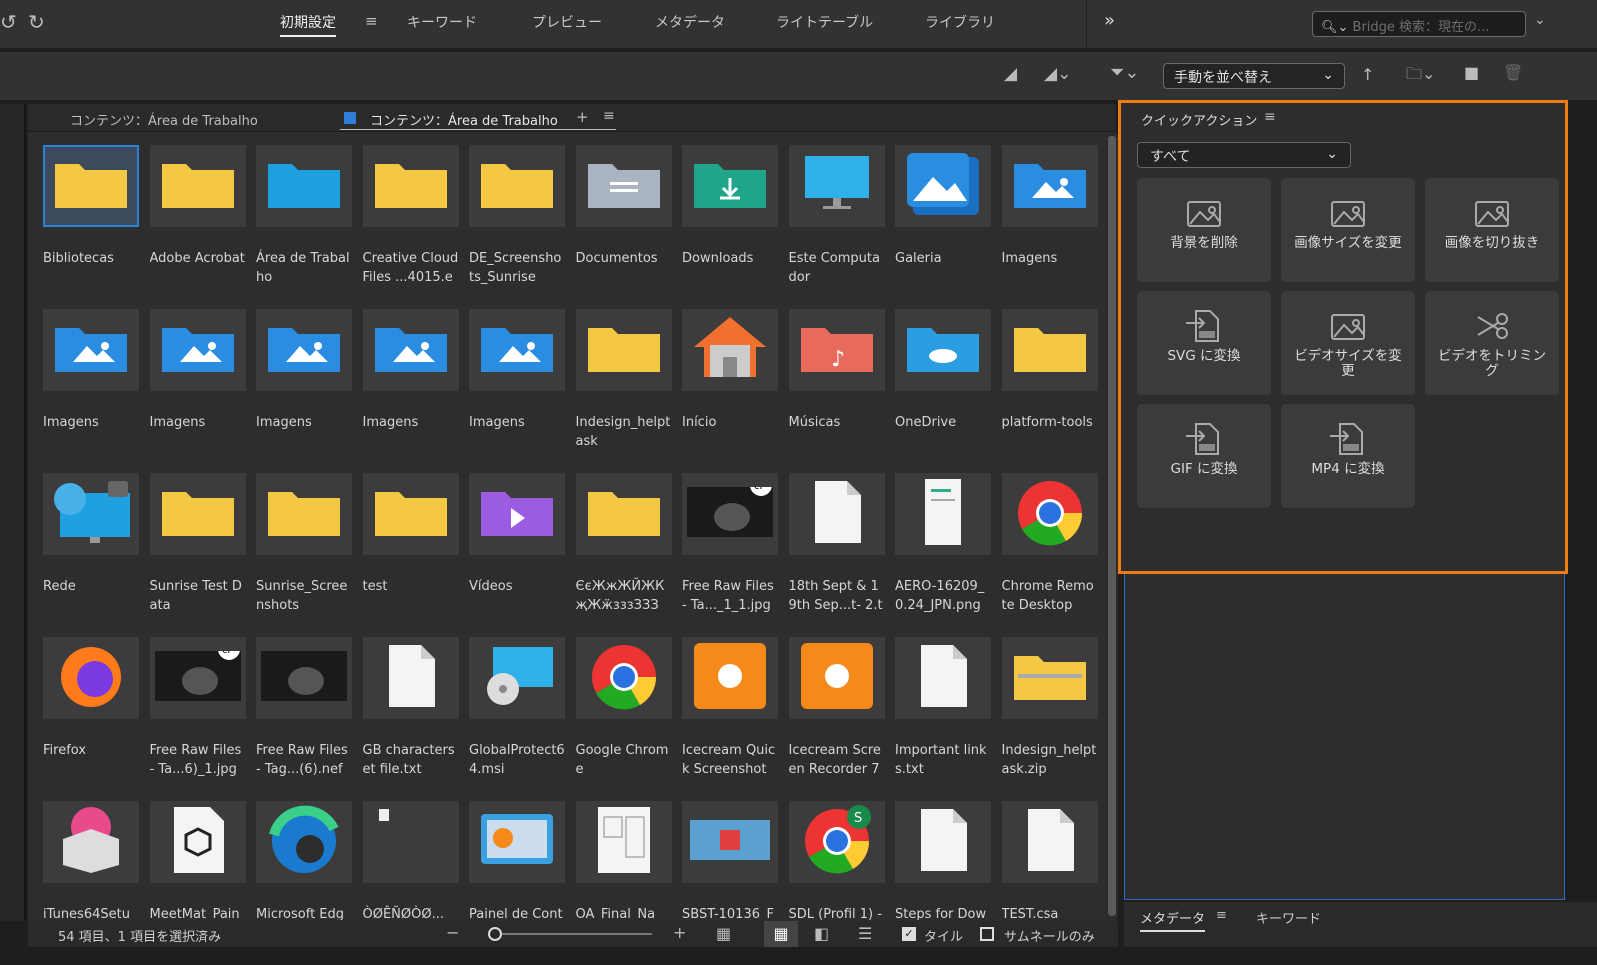 Image resolution: width=1597 pixels, height=965 pixels. Describe the element at coordinates (1492, 230) in the screenshot. I see `quick-action-button: 画像を切り抜き` at that location.